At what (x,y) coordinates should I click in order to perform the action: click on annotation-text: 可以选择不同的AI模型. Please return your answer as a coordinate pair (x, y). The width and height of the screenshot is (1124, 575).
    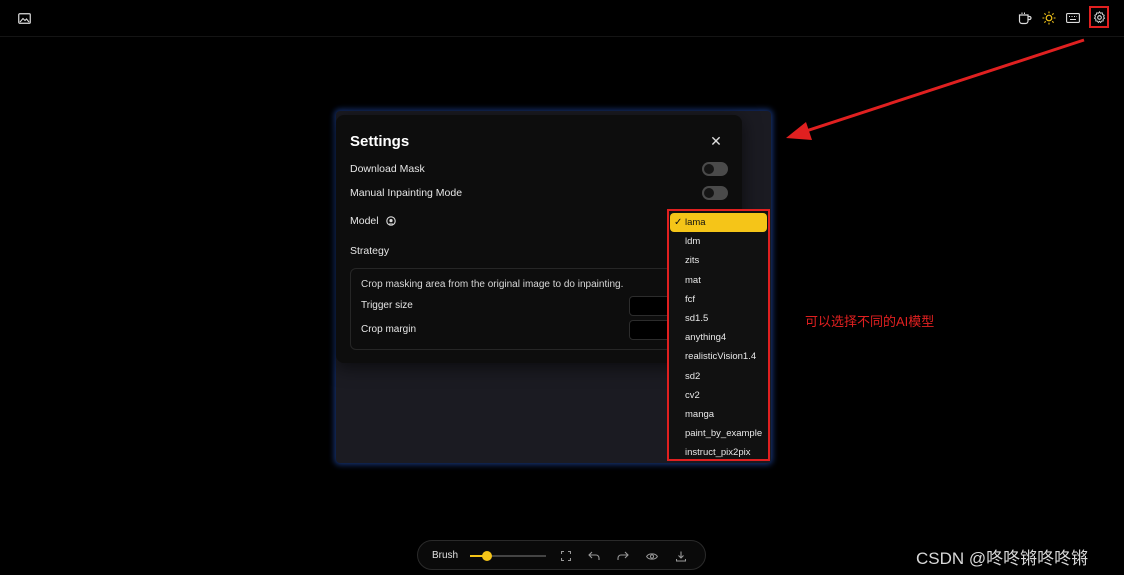
    Looking at the image, I should click on (870, 321).